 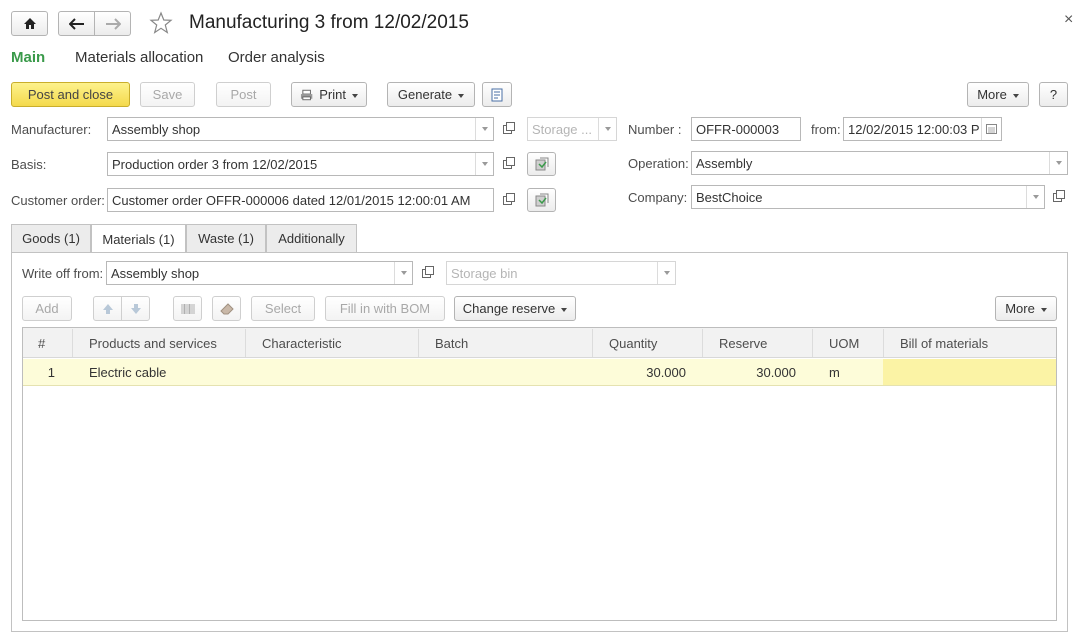 I want to click on operation-field: Assembly, so click(x=879, y=163).